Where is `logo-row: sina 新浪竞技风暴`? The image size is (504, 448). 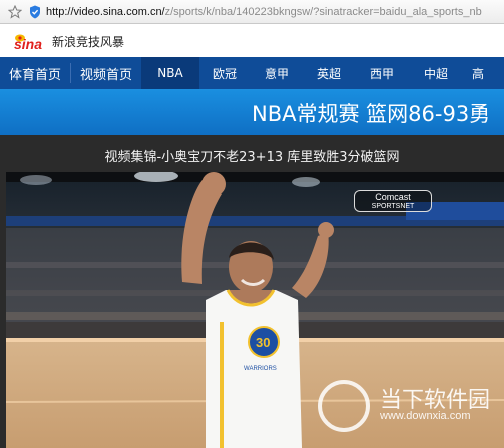 logo-row: sina 新浪竞技风暴 is located at coordinates (252, 41).